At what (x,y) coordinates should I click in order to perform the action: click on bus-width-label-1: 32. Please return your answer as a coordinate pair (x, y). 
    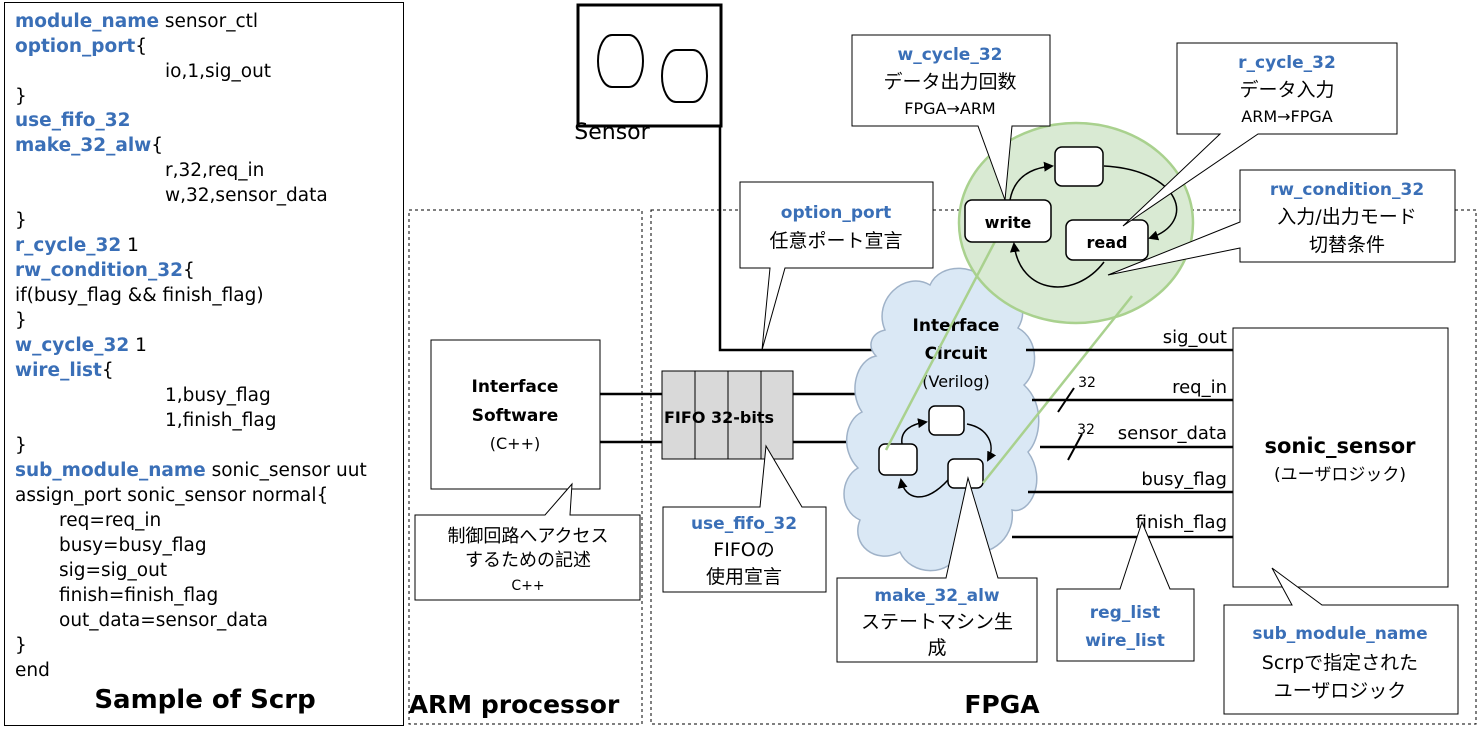
    Looking at the image, I should click on (1087, 383).